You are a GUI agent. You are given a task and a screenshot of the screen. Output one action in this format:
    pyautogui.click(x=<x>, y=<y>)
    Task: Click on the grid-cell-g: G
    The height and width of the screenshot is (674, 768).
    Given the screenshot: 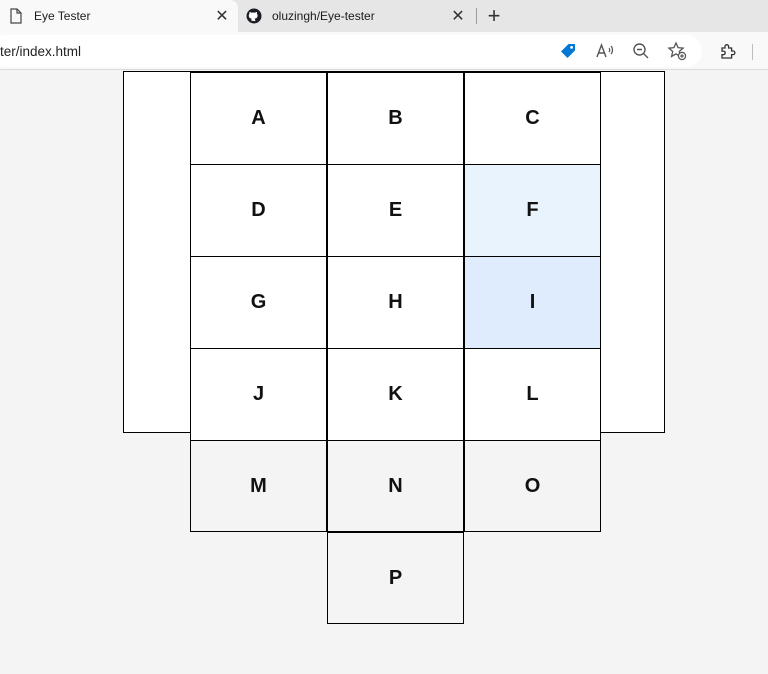 What is the action you would take?
    pyautogui.click(x=258, y=302)
    